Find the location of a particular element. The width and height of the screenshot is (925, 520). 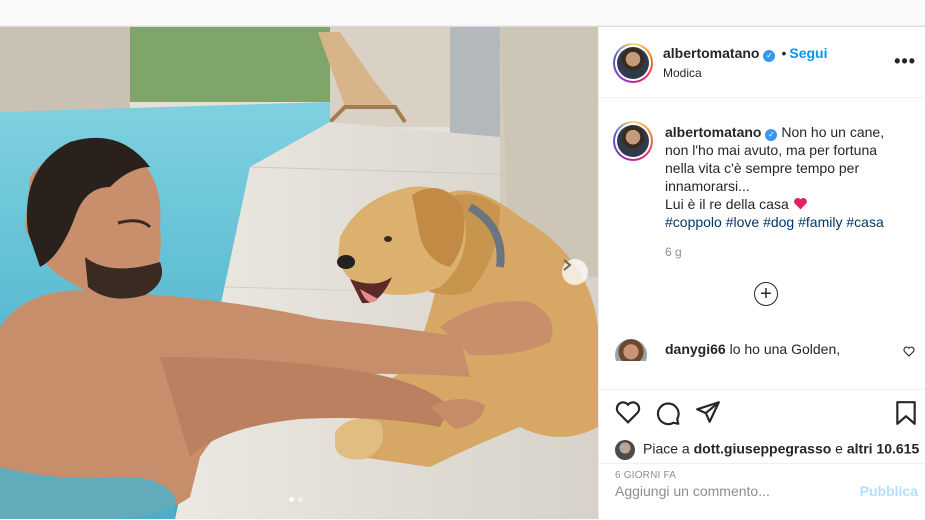

chevron-right-icon is located at coordinates (567, 265).